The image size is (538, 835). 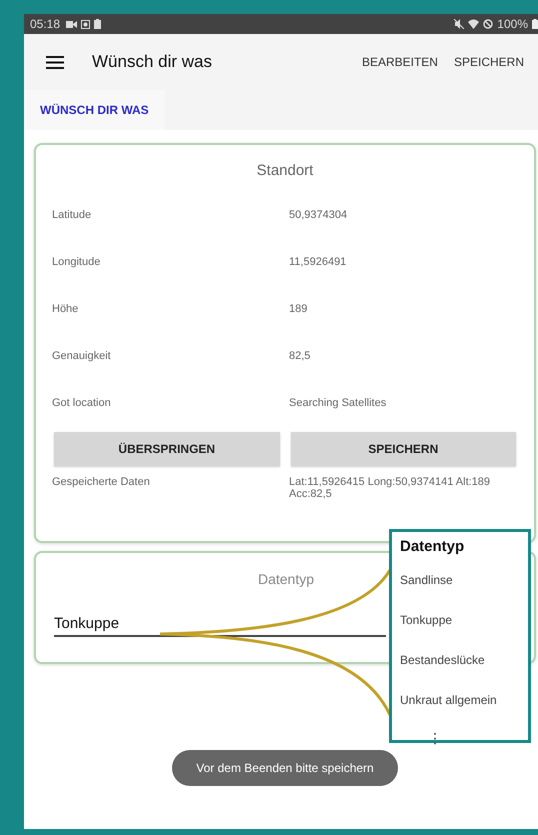 What do you see at coordinates (489, 62) in the screenshot?
I see `toolbar-action: SPEICHERN` at bounding box center [489, 62].